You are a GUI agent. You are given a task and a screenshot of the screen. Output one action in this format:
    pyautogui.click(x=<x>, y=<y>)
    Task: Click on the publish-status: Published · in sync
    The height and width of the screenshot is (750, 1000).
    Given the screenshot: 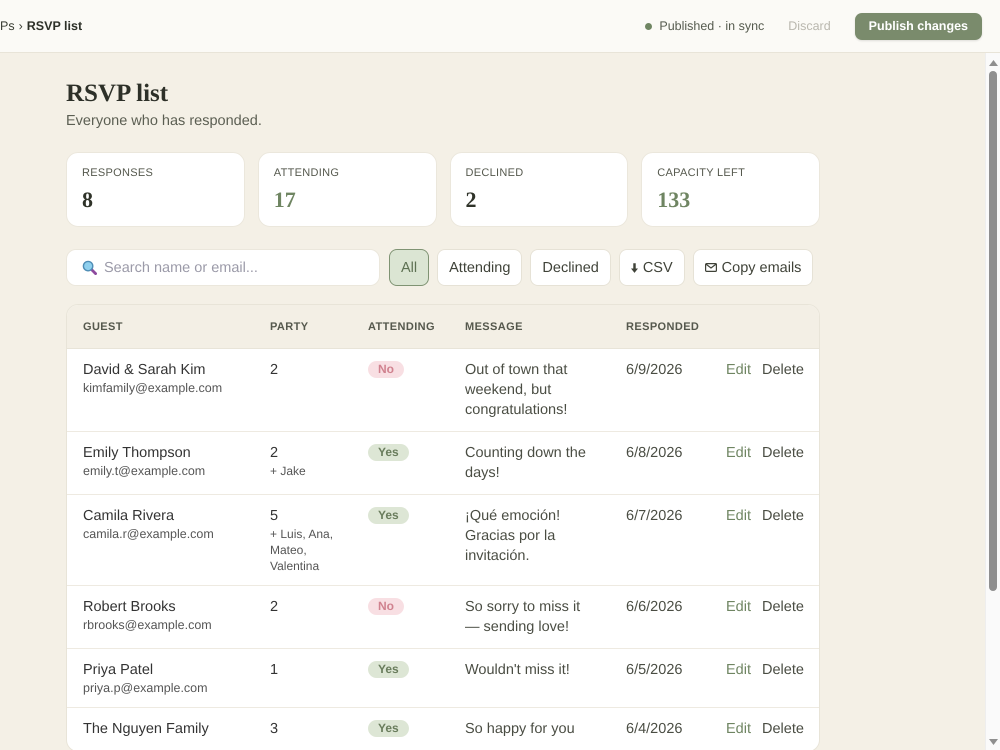 What is the action you would take?
    pyautogui.click(x=711, y=26)
    